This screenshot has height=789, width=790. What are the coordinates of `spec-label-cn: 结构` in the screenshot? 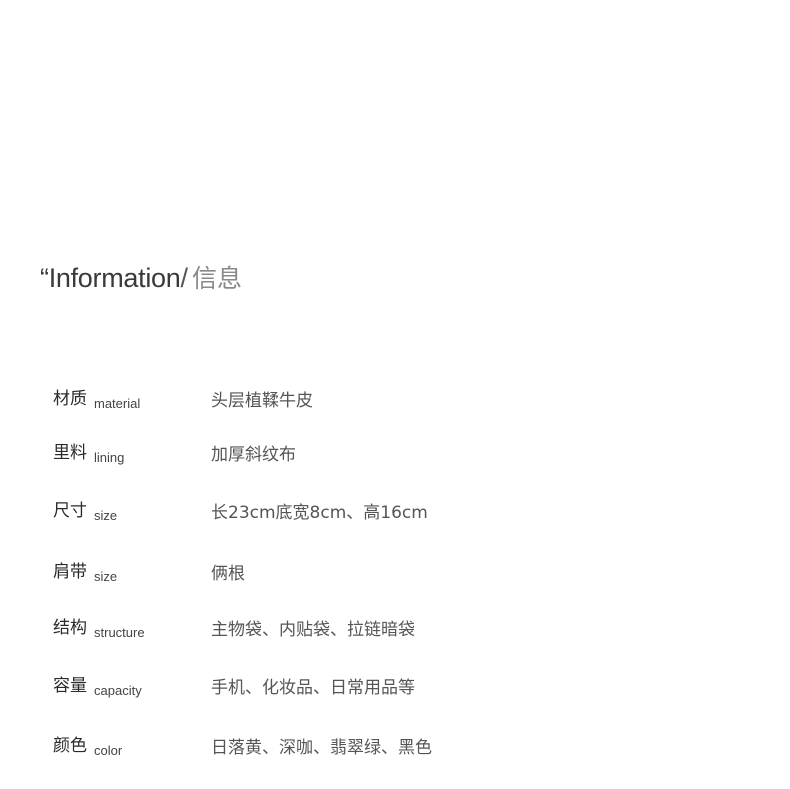 It's located at (70, 628).